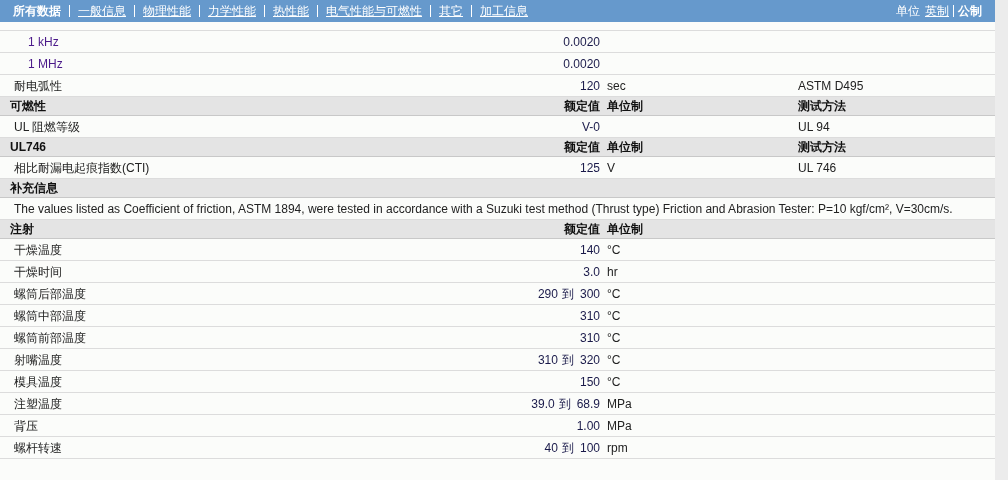 This screenshot has width=1008, height=480. Describe the element at coordinates (26, 425) in the screenshot. I see `property-label: 背压` at that location.